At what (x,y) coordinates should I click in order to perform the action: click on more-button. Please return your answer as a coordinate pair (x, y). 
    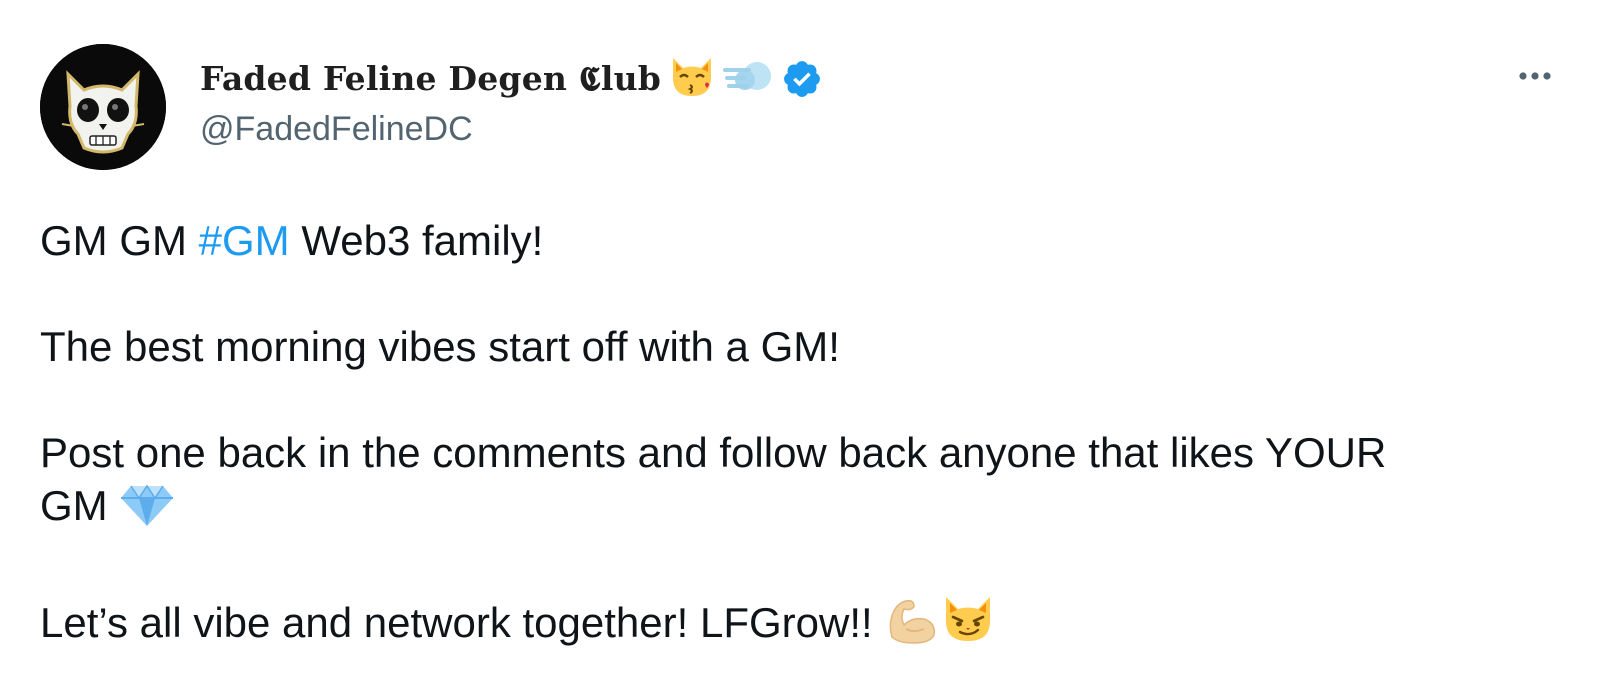
    Looking at the image, I should click on (1535, 76).